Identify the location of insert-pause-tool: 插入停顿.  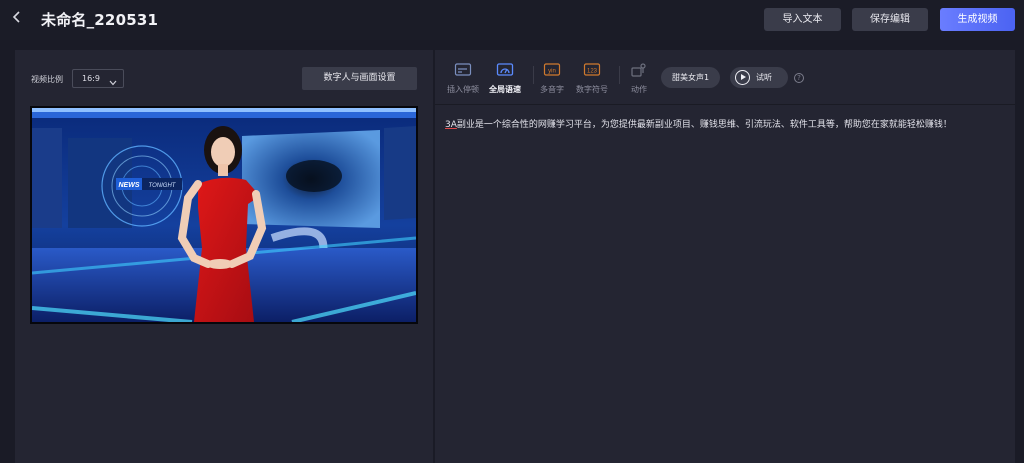
(463, 78).